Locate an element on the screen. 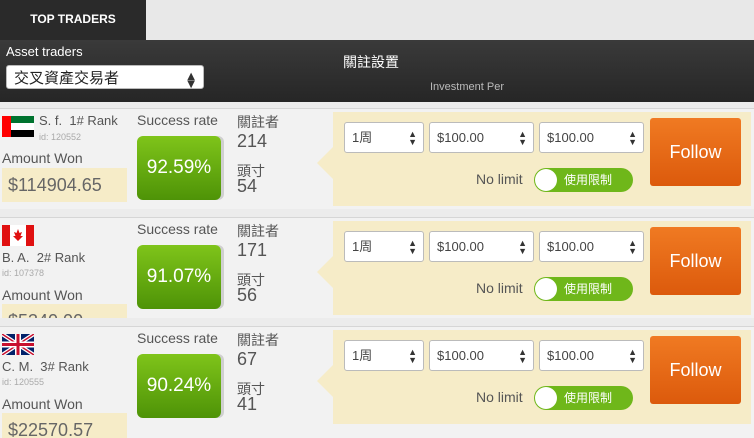 The image size is (754, 438). trader-name: S. f. 1# Rank is located at coordinates (78, 120).